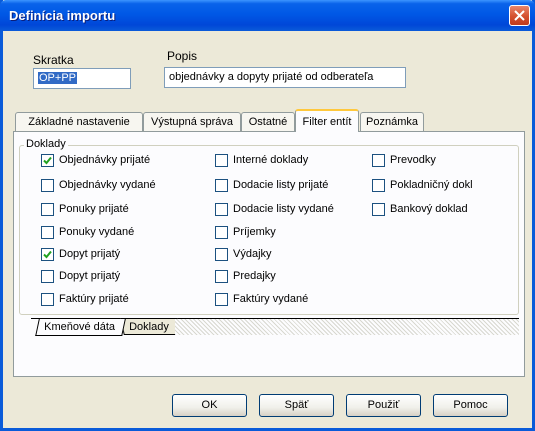  I want to click on apply-button: Použiť, so click(383, 405).